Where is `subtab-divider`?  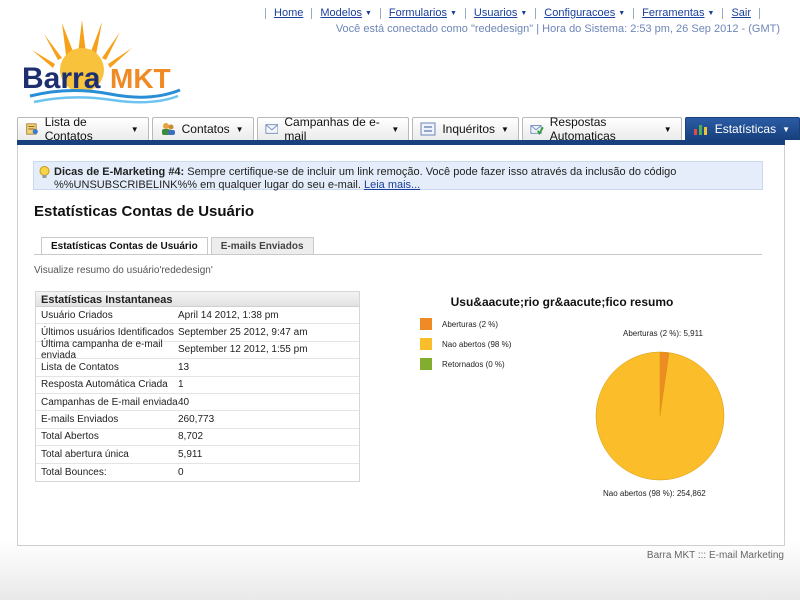 subtab-divider is located at coordinates (398, 254).